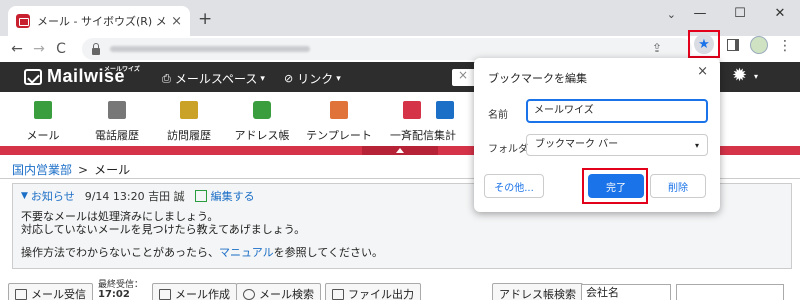 The width and height of the screenshot is (800, 300). What do you see at coordinates (262, 135) in the screenshot?
I see `tool-label: アドレス帳` at bounding box center [262, 135].